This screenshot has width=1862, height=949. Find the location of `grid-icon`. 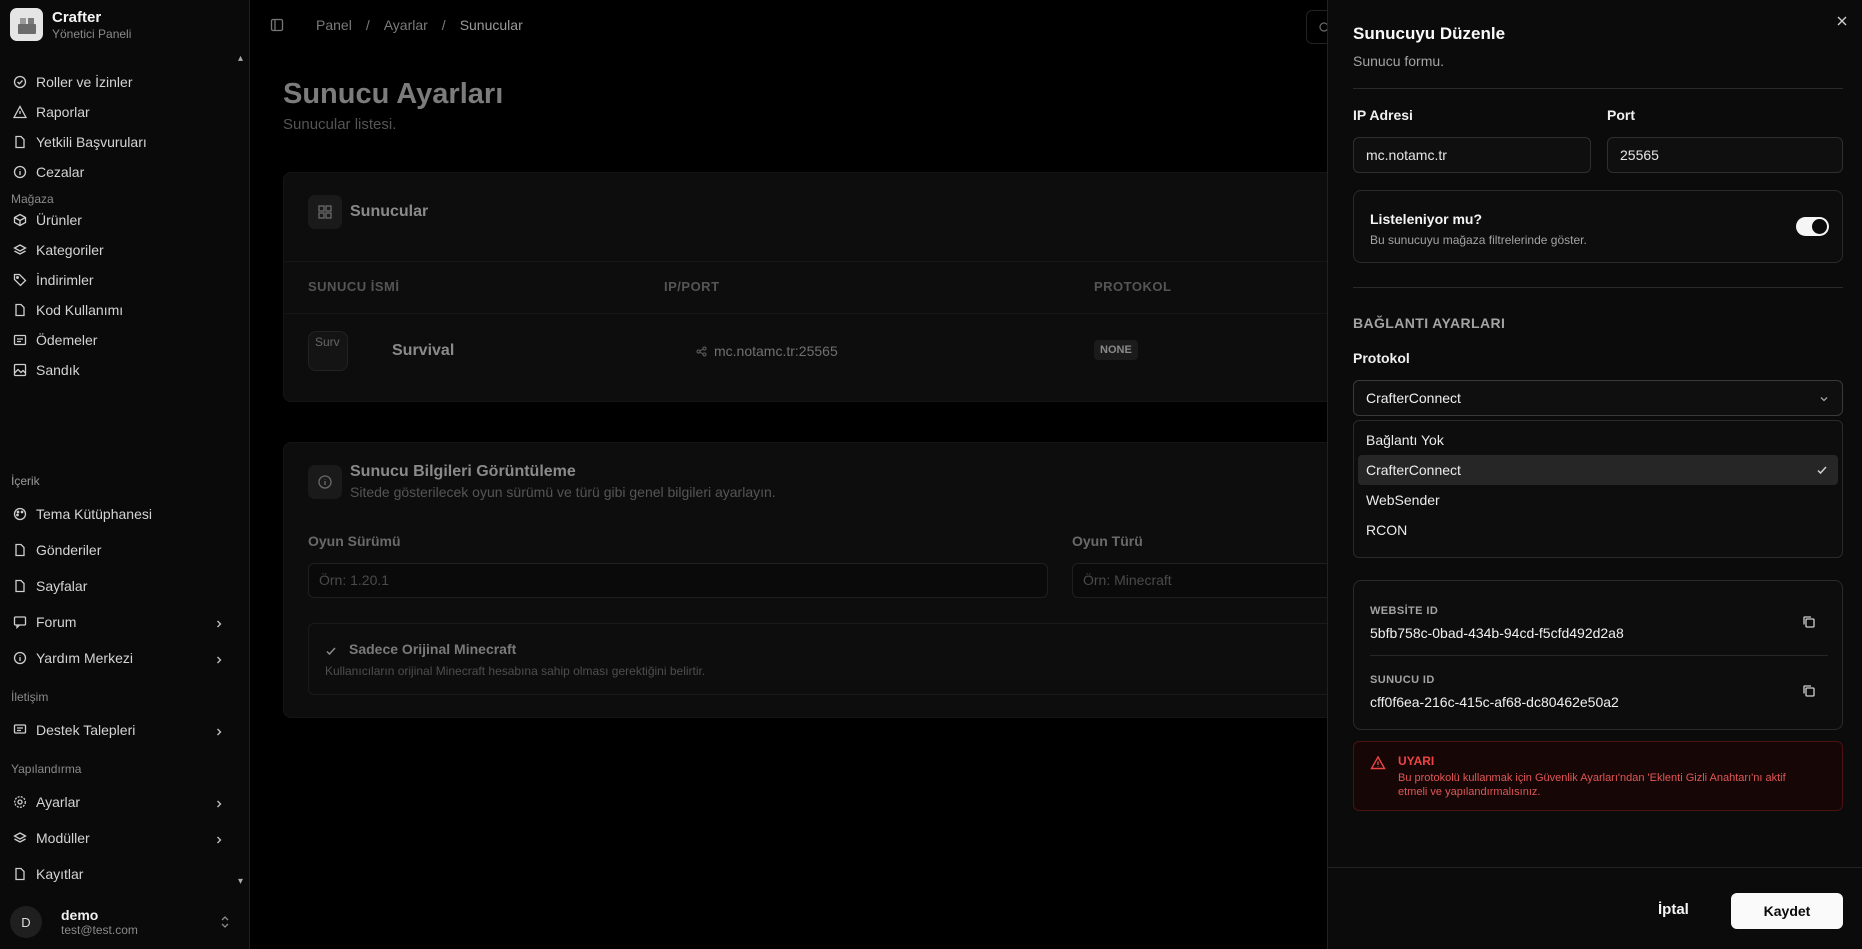

grid-icon is located at coordinates (325, 212).